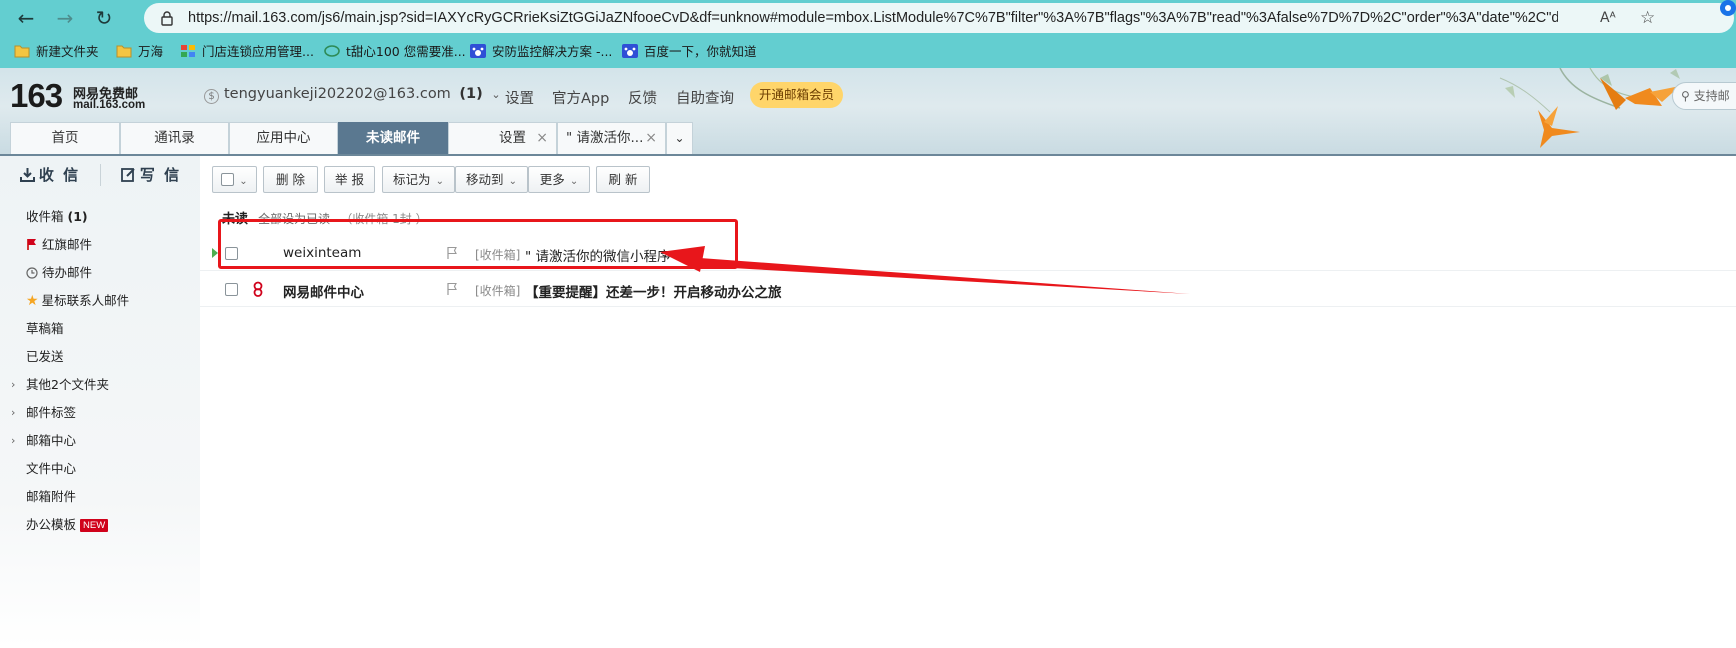  What do you see at coordinates (258, 289) in the screenshot?
I see `mail-center-logo-icon` at bounding box center [258, 289].